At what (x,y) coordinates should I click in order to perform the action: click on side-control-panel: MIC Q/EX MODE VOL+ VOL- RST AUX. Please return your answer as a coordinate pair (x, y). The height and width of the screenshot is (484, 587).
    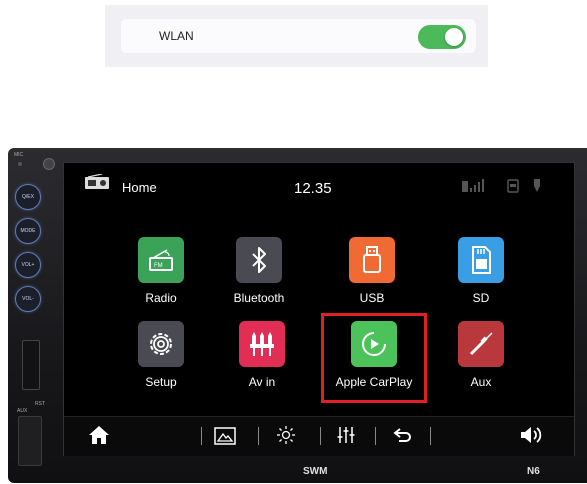
    Looking at the image, I should click on (34, 315).